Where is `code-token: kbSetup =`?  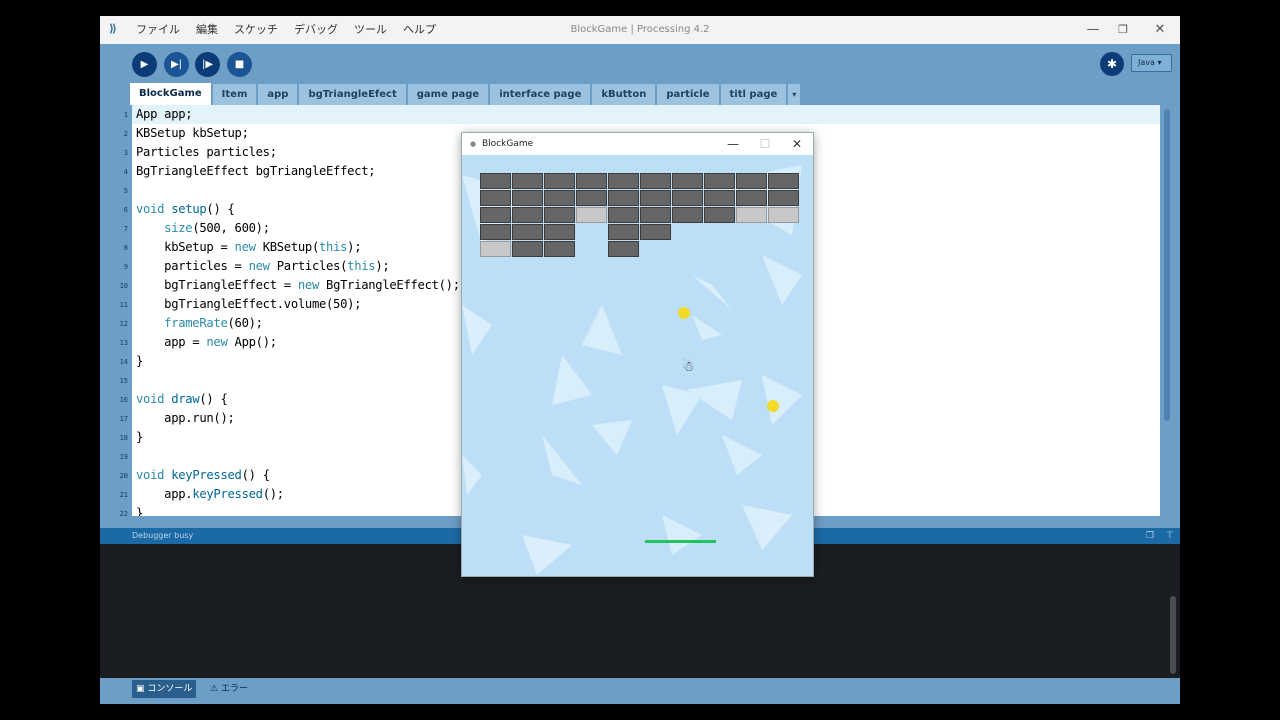
code-token: kbSetup = is located at coordinates (185, 247).